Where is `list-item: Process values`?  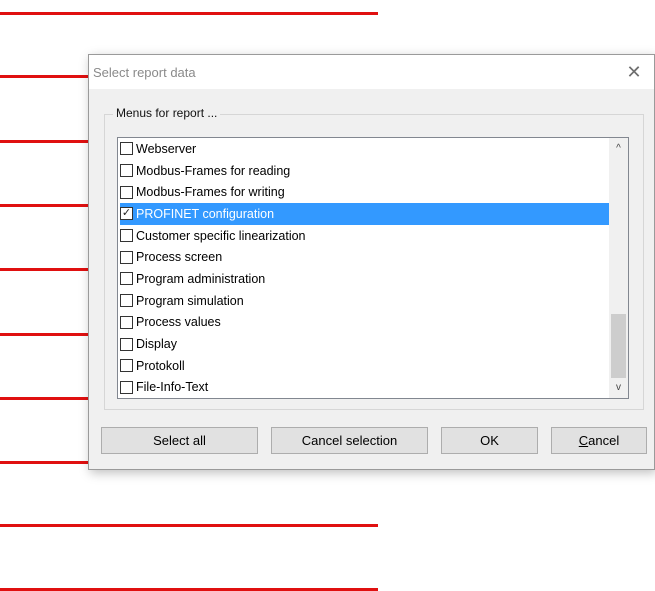 list-item: Process values is located at coordinates (365, 323).